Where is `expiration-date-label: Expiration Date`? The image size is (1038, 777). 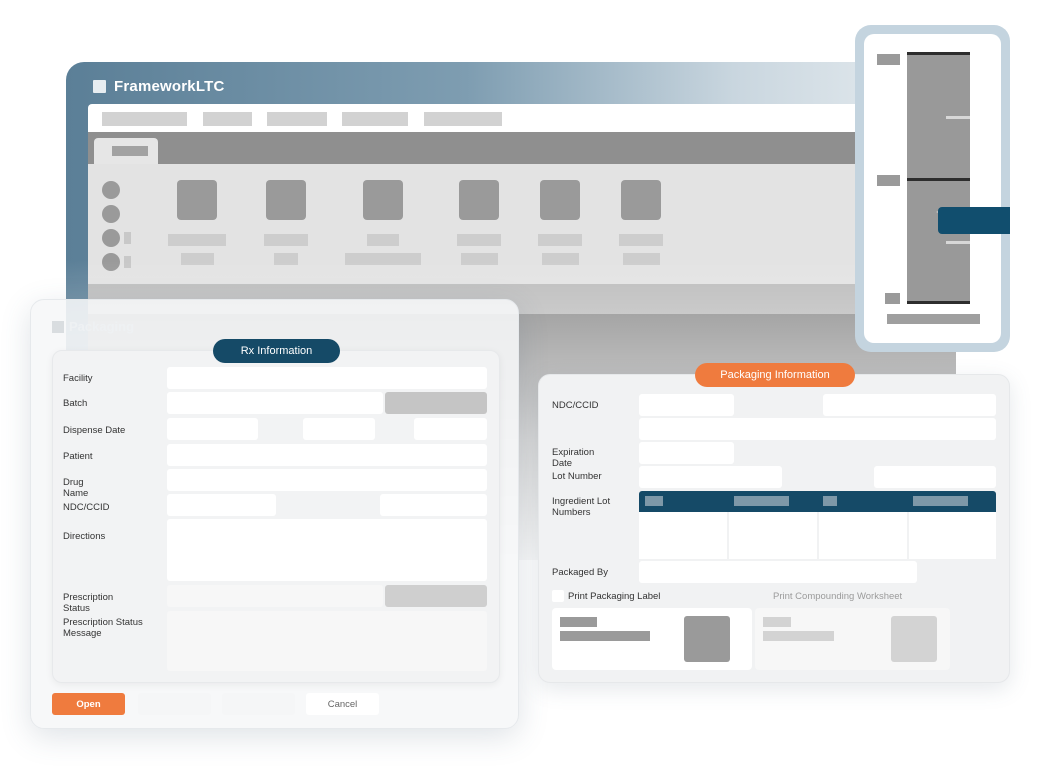 expiration-date-label: Expiration Date is located at coordinates (573, 458).